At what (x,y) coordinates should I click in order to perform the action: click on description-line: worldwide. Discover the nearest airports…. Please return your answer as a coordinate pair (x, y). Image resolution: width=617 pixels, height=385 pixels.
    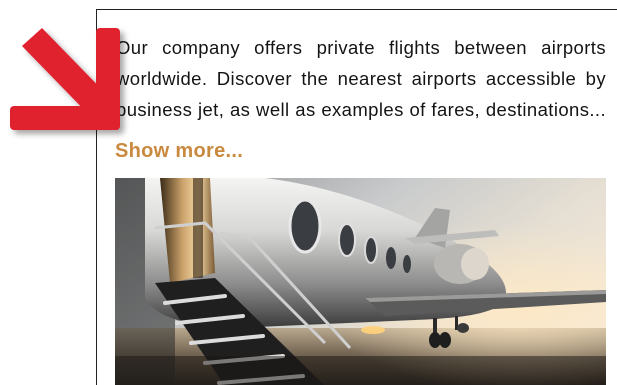
    Looking at the image, I should click on (361, 78).